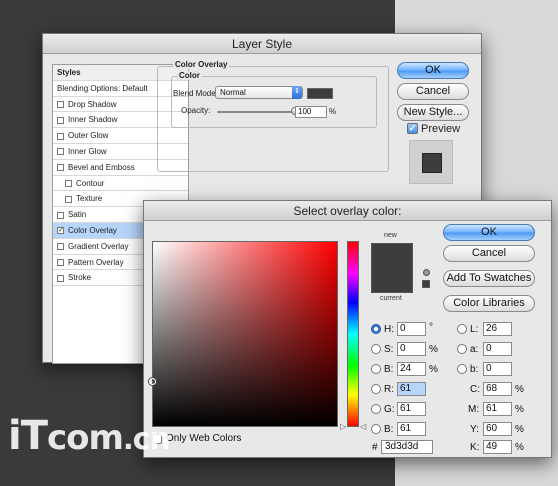 The image size is (558, 486). I want to click on add-to-swatches-button: Add To Swatches, so click(489, 278).